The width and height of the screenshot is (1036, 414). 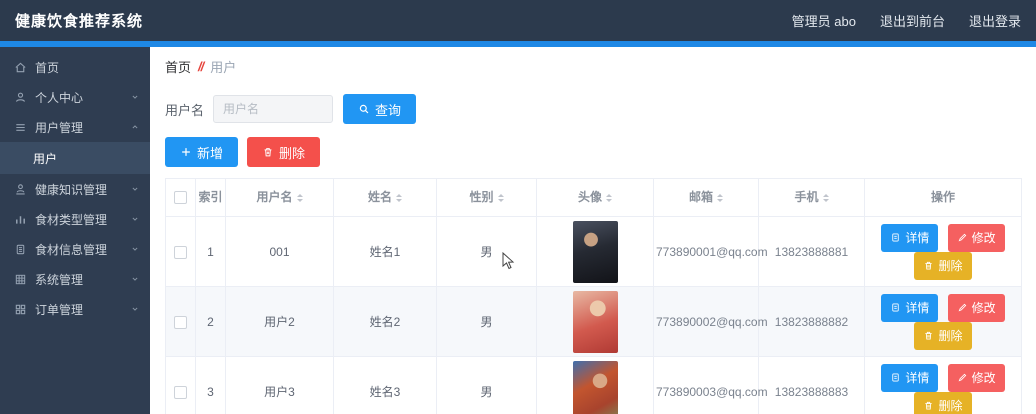 What do you see at coordinates (917, 308) in the screenshot?
I see `detail-button-label: 详情` at bounding box center [917, 308].